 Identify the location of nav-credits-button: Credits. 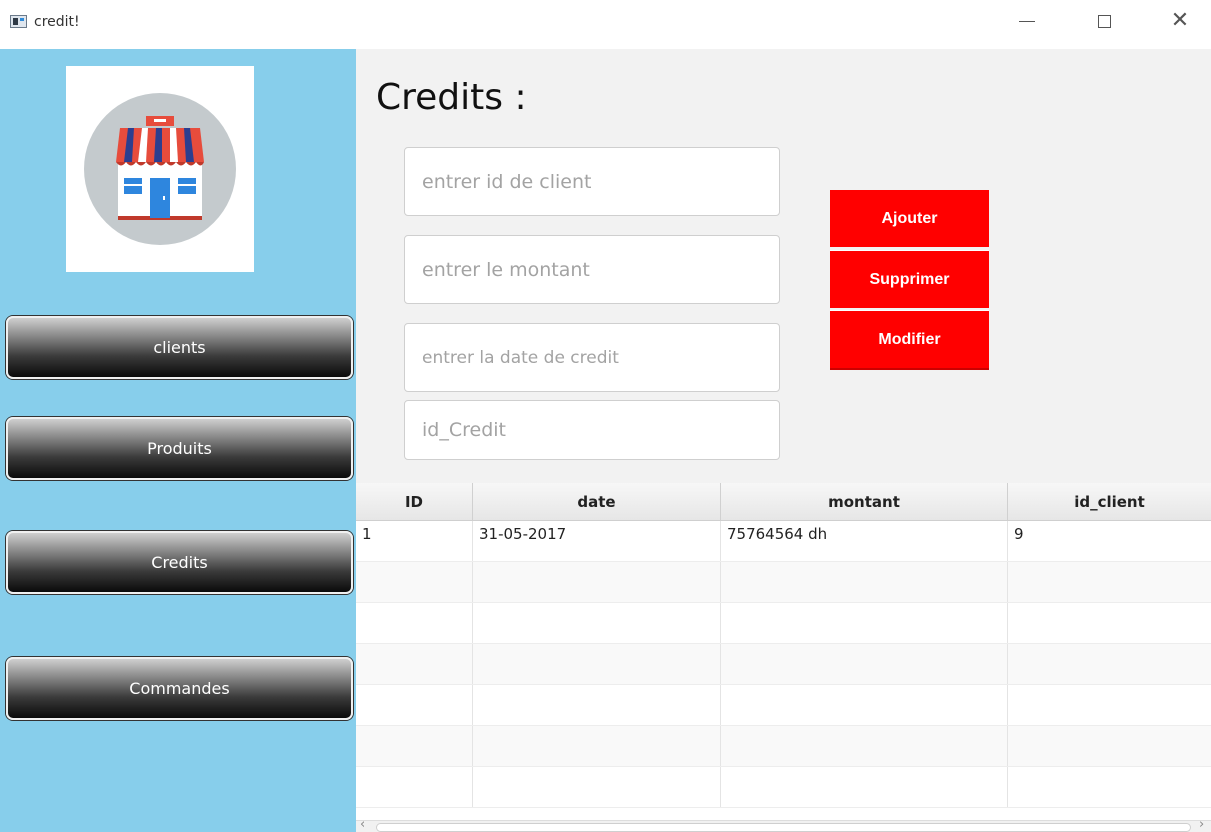
(179, 562).